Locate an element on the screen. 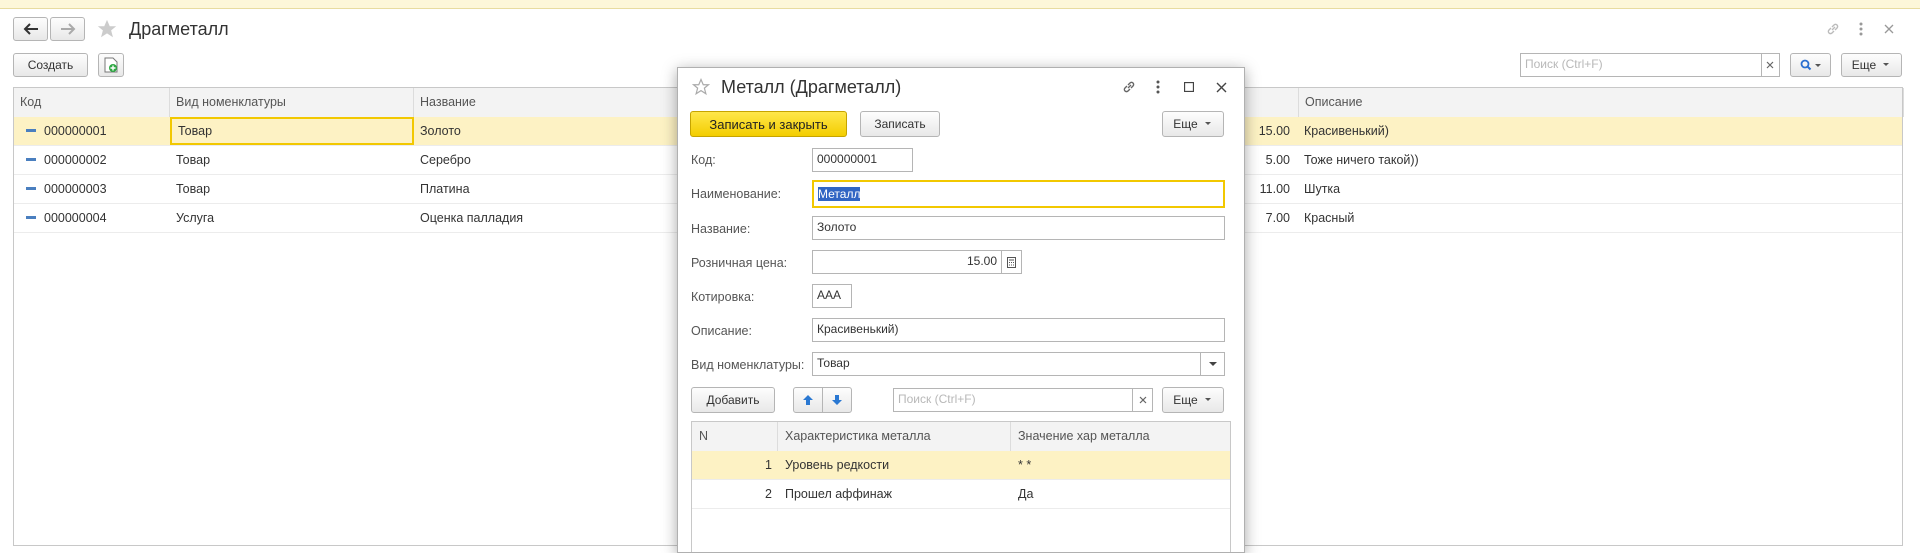 The height and width of the screenshot is (553, 1920). row-char: Прошел аффинаж is located at coordinates (838, 494).